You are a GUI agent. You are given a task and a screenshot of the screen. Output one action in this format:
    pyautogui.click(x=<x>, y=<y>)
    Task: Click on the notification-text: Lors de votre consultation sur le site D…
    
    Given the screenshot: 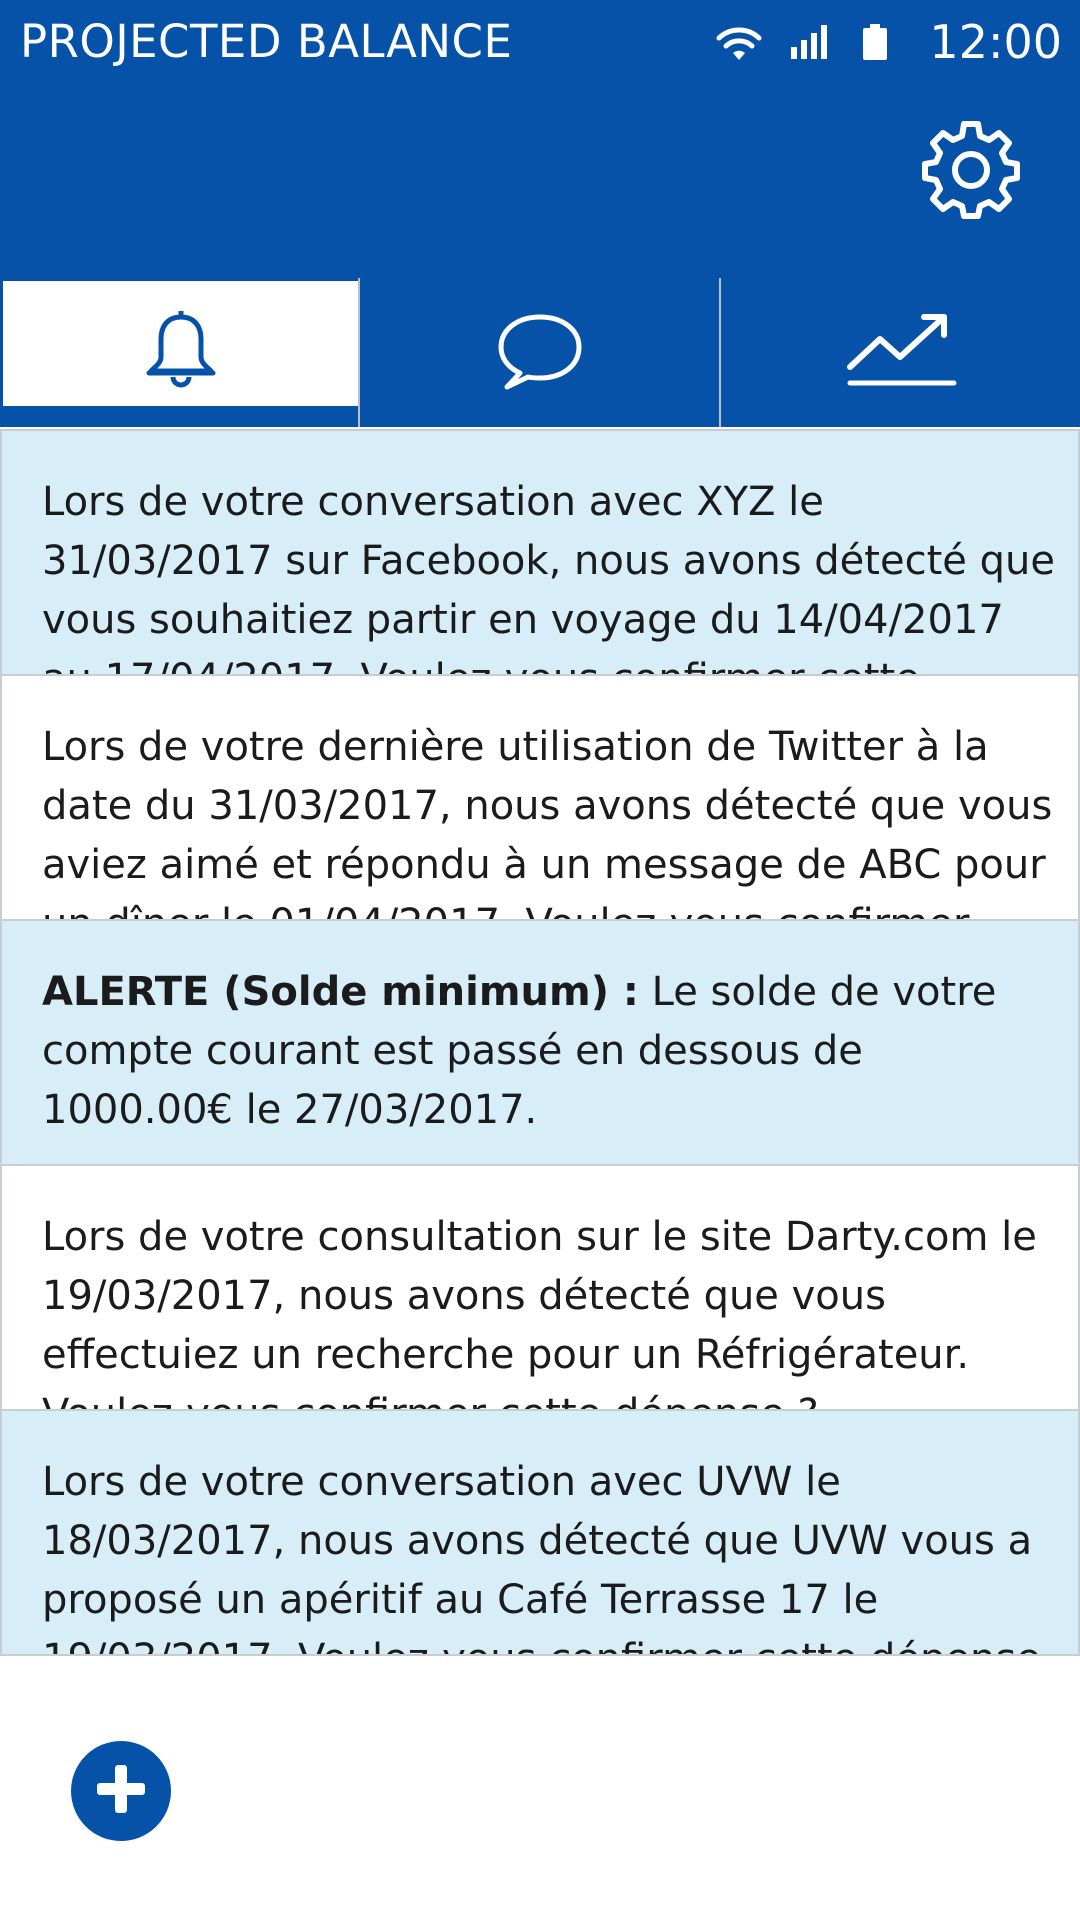 What is the action you would take?
    pyautogui.click(x=539, y=1311)
    